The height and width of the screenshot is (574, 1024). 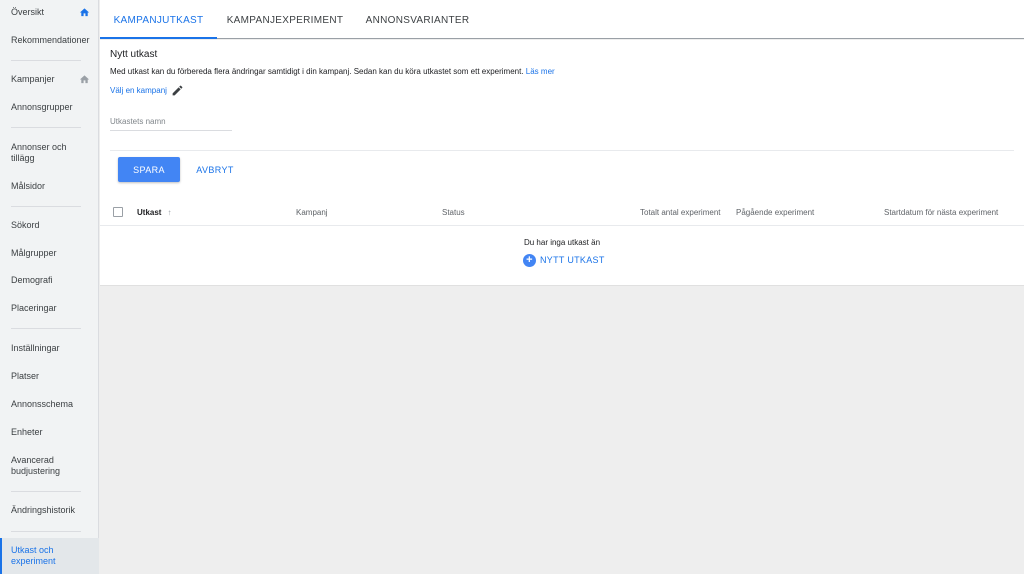 What do you see at coordinates (28, 186) in the screenshot?
I see `sidebar-item-label: Målsidor` at bounding box center [28, 186].